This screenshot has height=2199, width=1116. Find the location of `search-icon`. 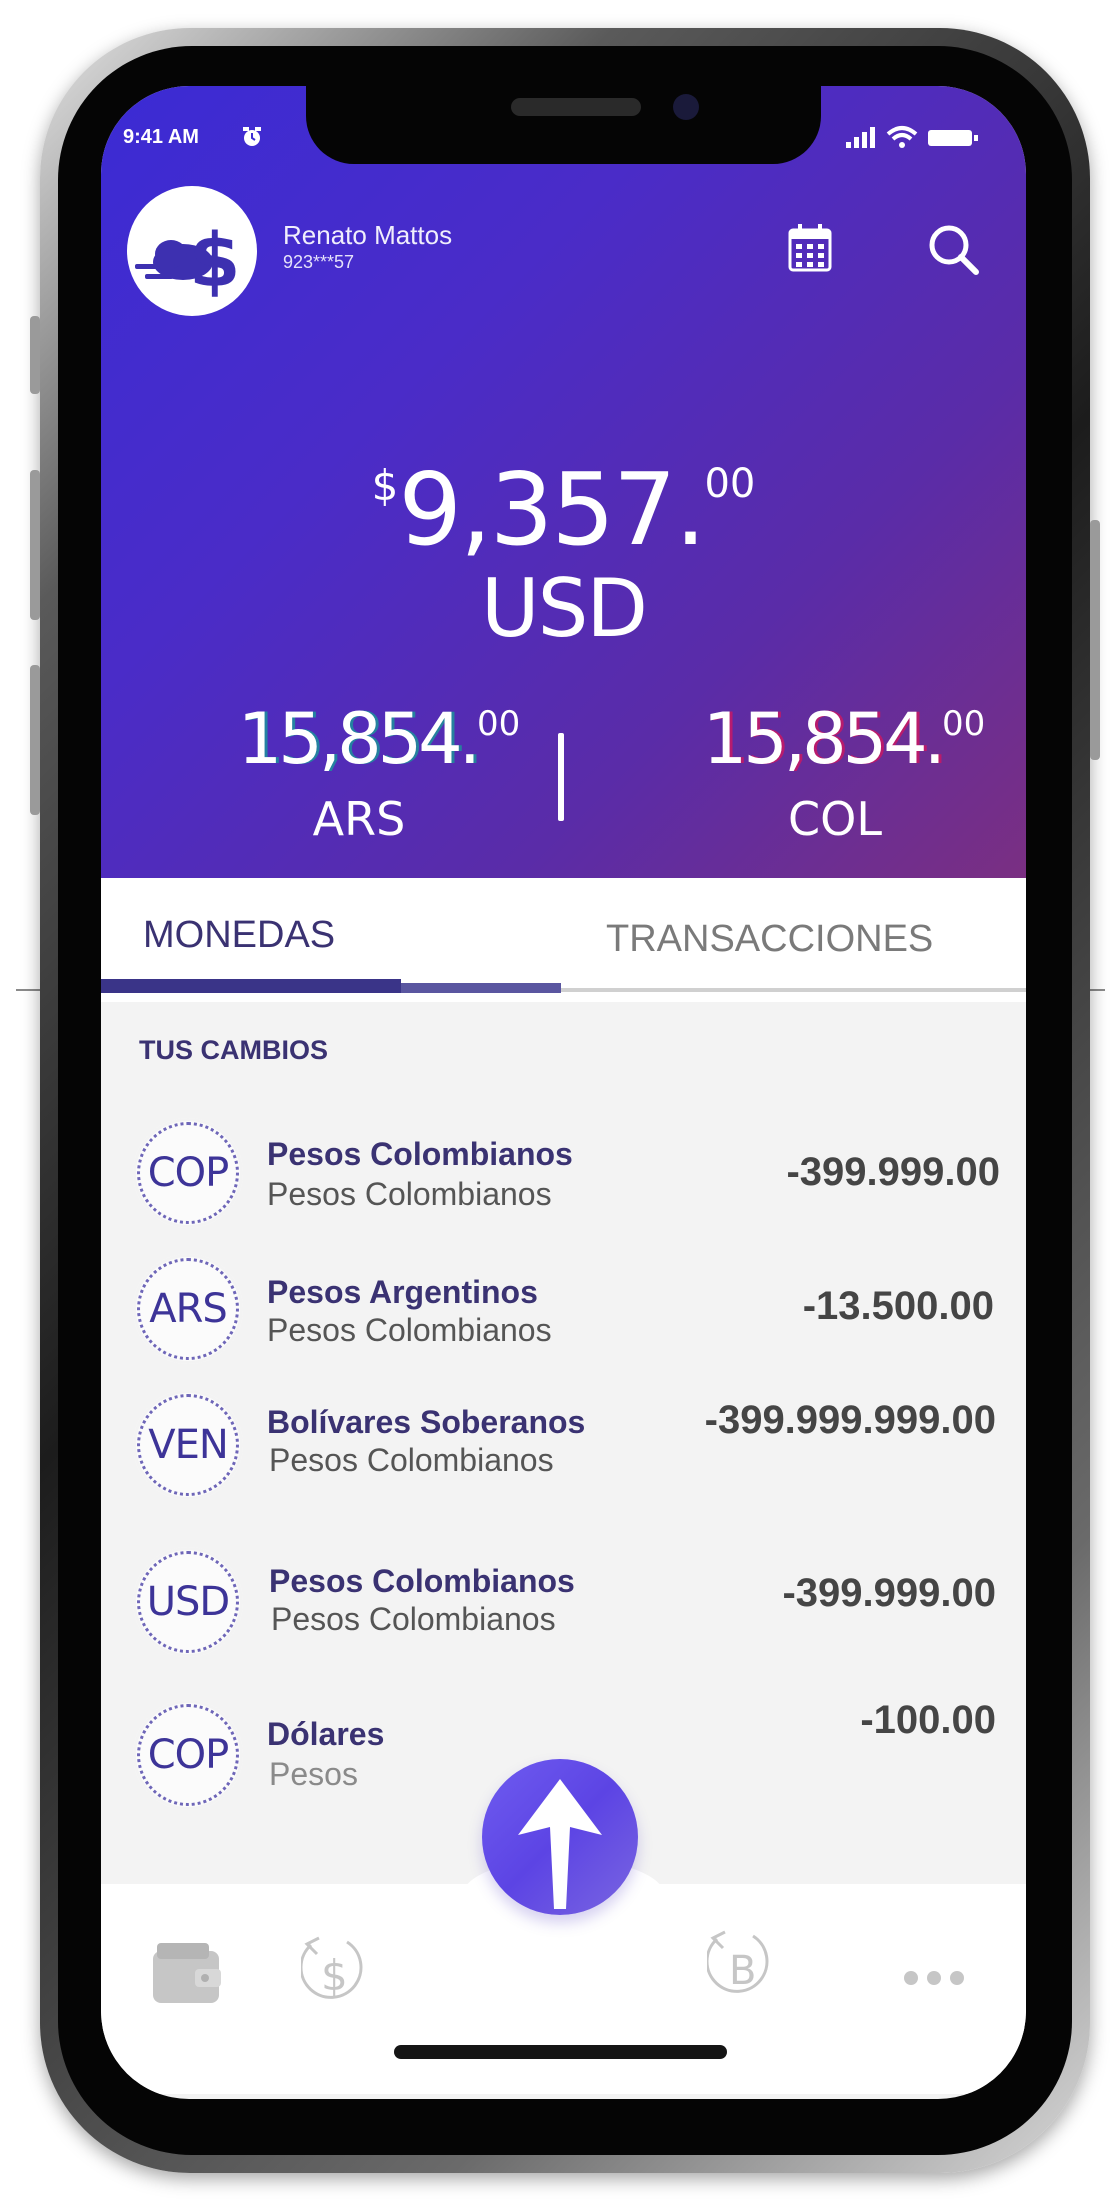

search-icon is located at coordinates (953, 249).